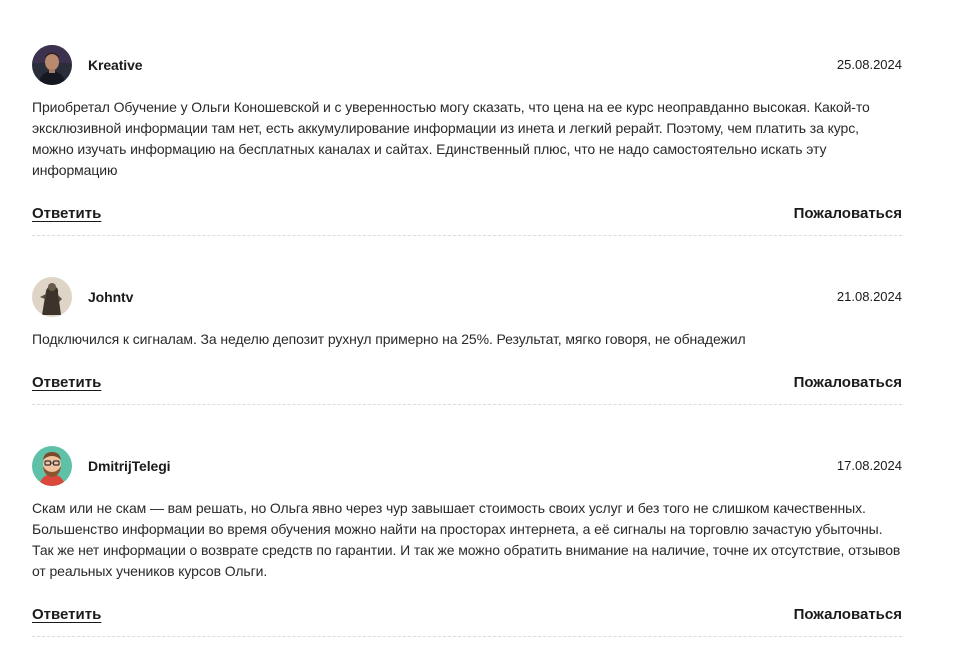  Describe the element at coordinates (467, 65) in the screenshot. I see `comment-header: Kreative 25.08.2024` at that location.